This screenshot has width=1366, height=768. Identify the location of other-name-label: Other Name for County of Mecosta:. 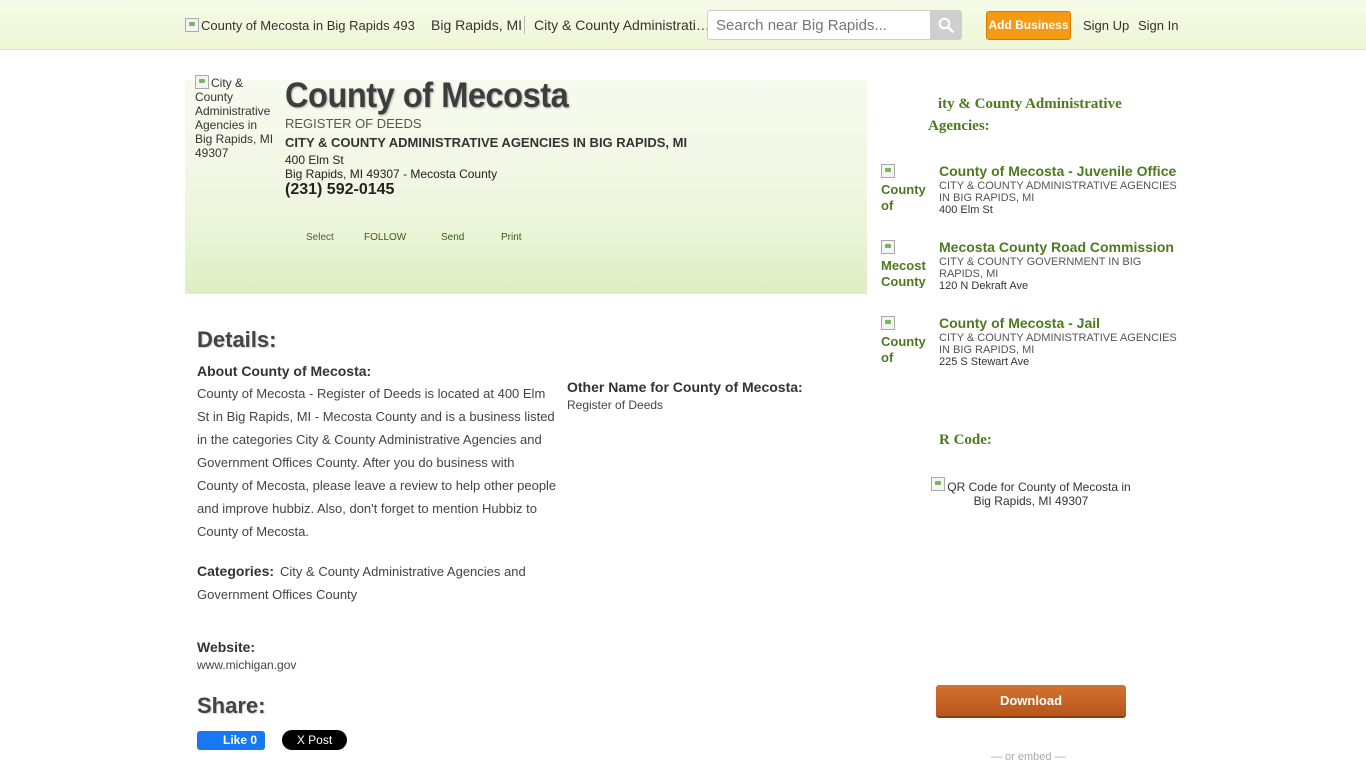
(685, 387).